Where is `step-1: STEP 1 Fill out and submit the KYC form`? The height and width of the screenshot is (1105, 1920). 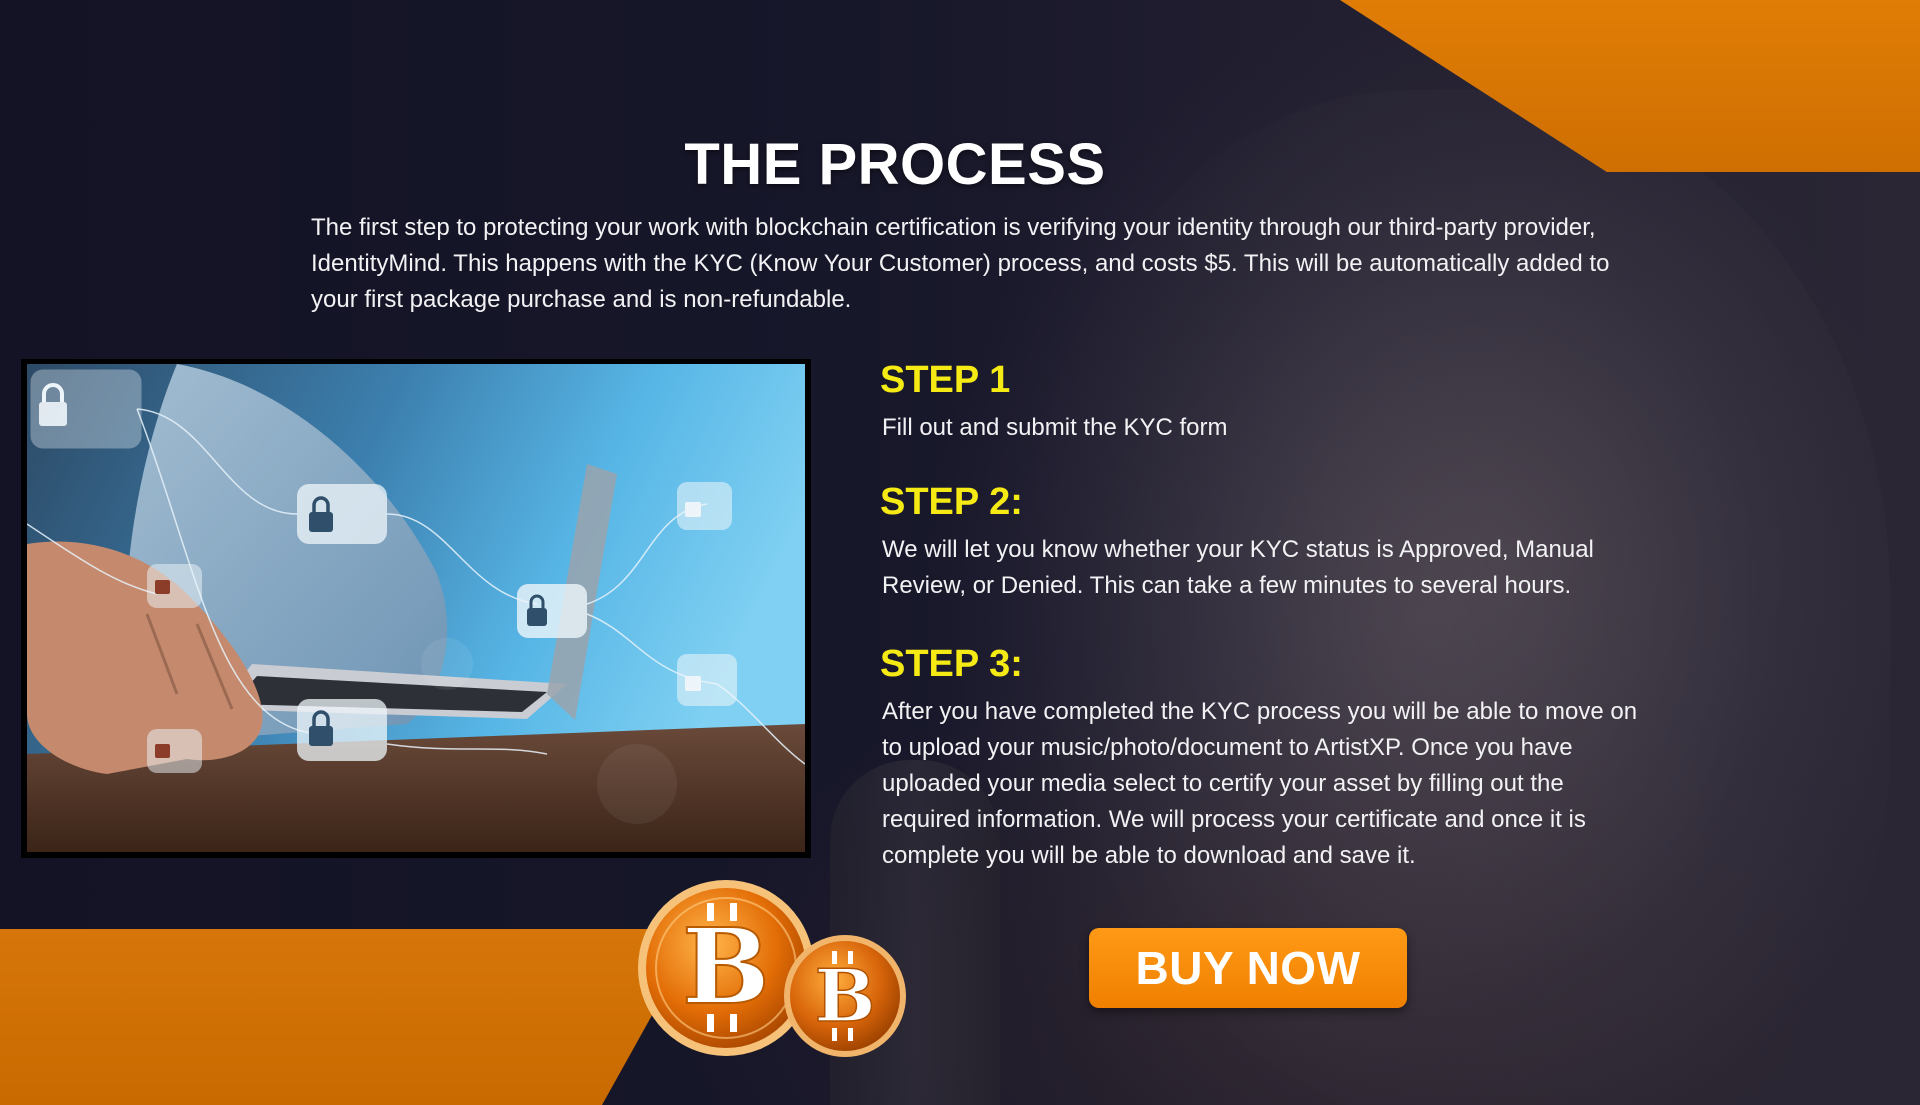
step-1: STEP 1 Fill out and submit the KYC form is located at coordinates (1260, 402).